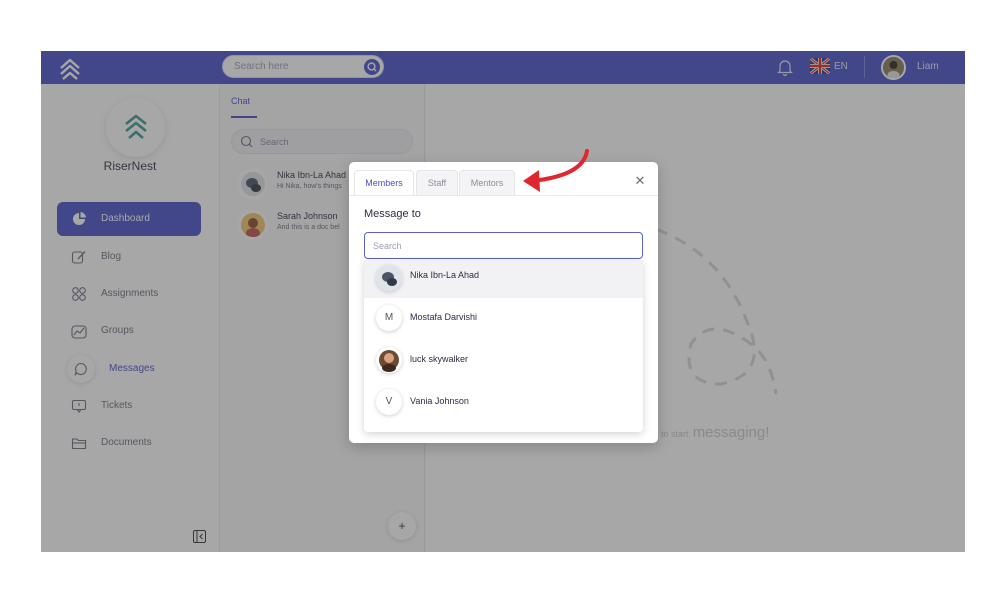  I want to click on avatar-initial: V, so click(389, 402).